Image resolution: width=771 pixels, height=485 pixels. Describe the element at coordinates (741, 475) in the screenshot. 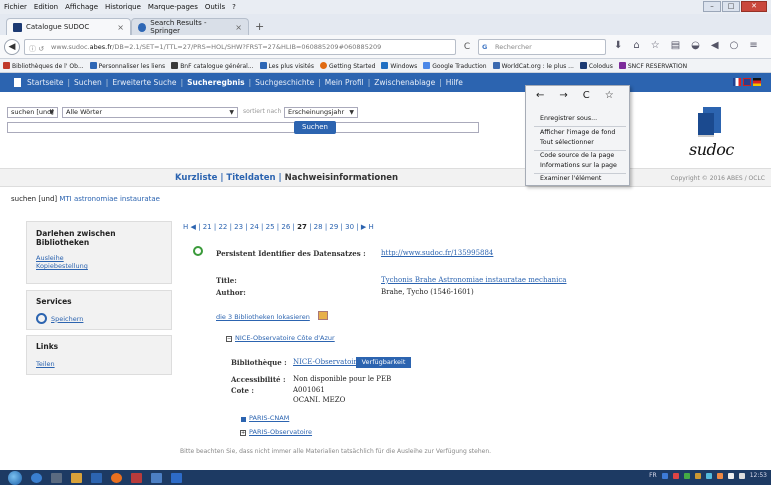

I see `volume-icon` at that location.